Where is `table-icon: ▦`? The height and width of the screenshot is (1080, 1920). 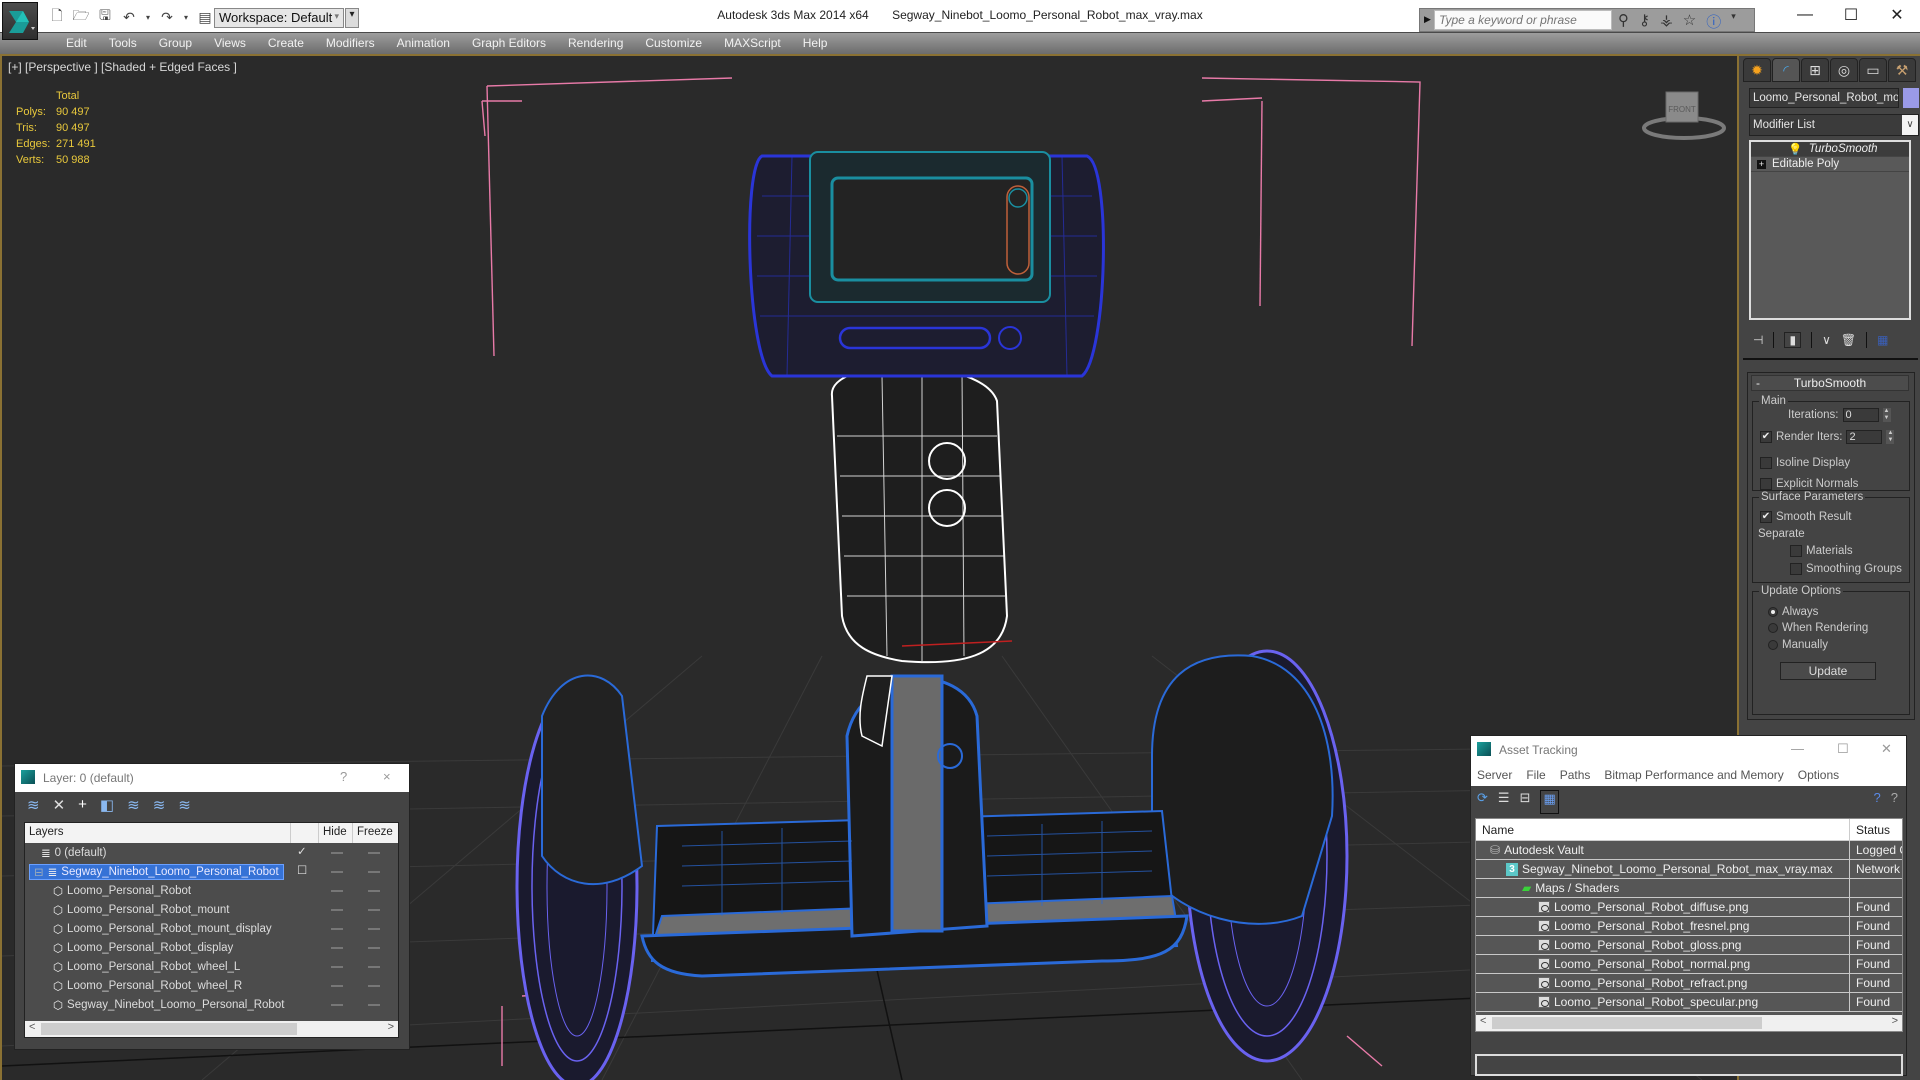 table-icon: ▦ is located at coordinates (1549, 802).